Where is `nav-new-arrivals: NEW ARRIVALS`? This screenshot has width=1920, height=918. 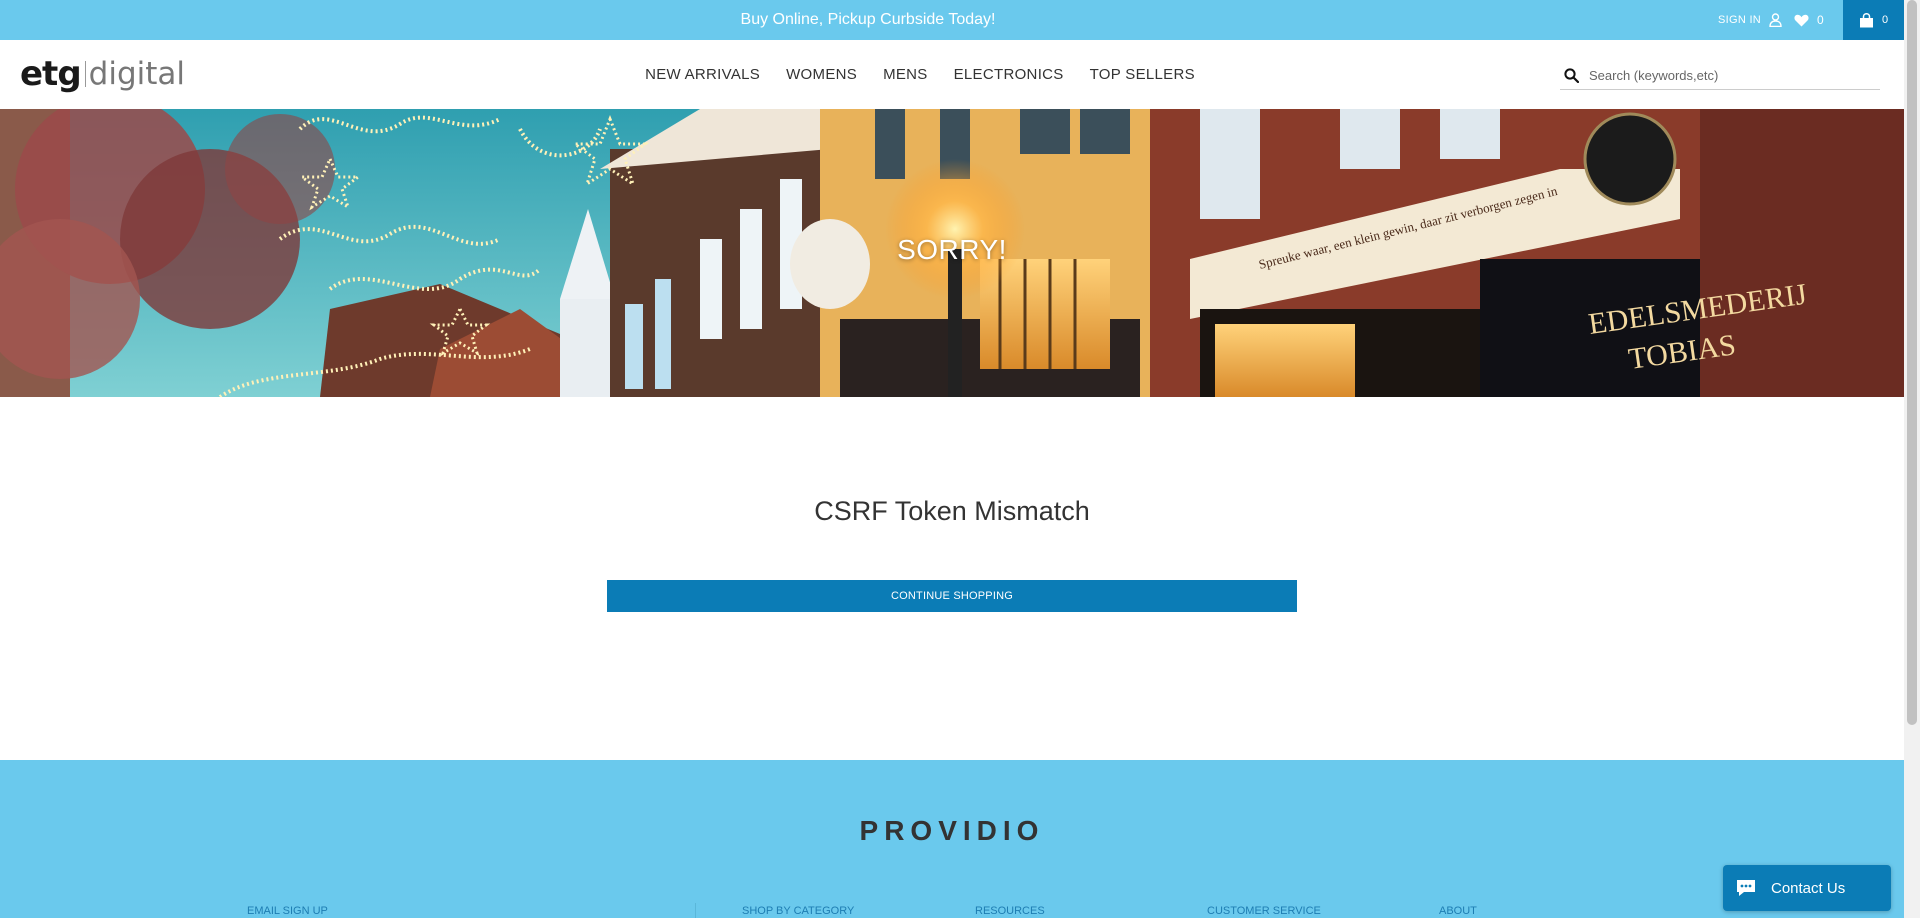
nav-new-arrivals: NEW ARRIVALS is located at coordinates (702, 74).